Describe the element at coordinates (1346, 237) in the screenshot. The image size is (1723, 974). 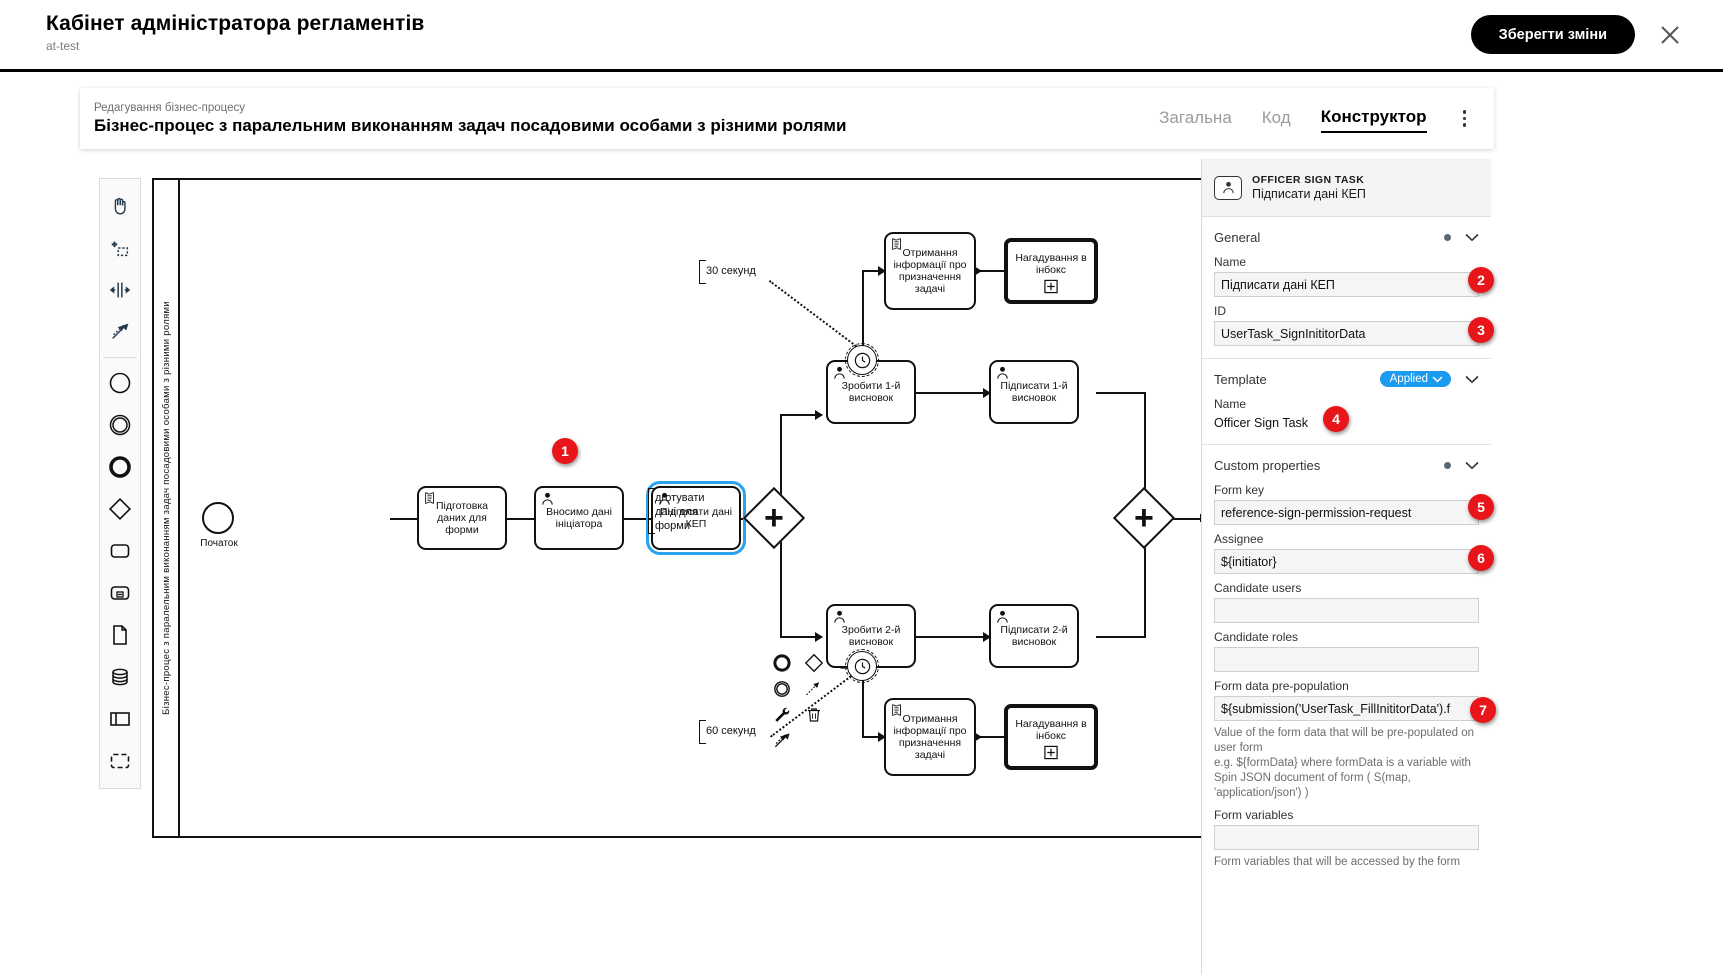
I see `group-header: General` at that location.